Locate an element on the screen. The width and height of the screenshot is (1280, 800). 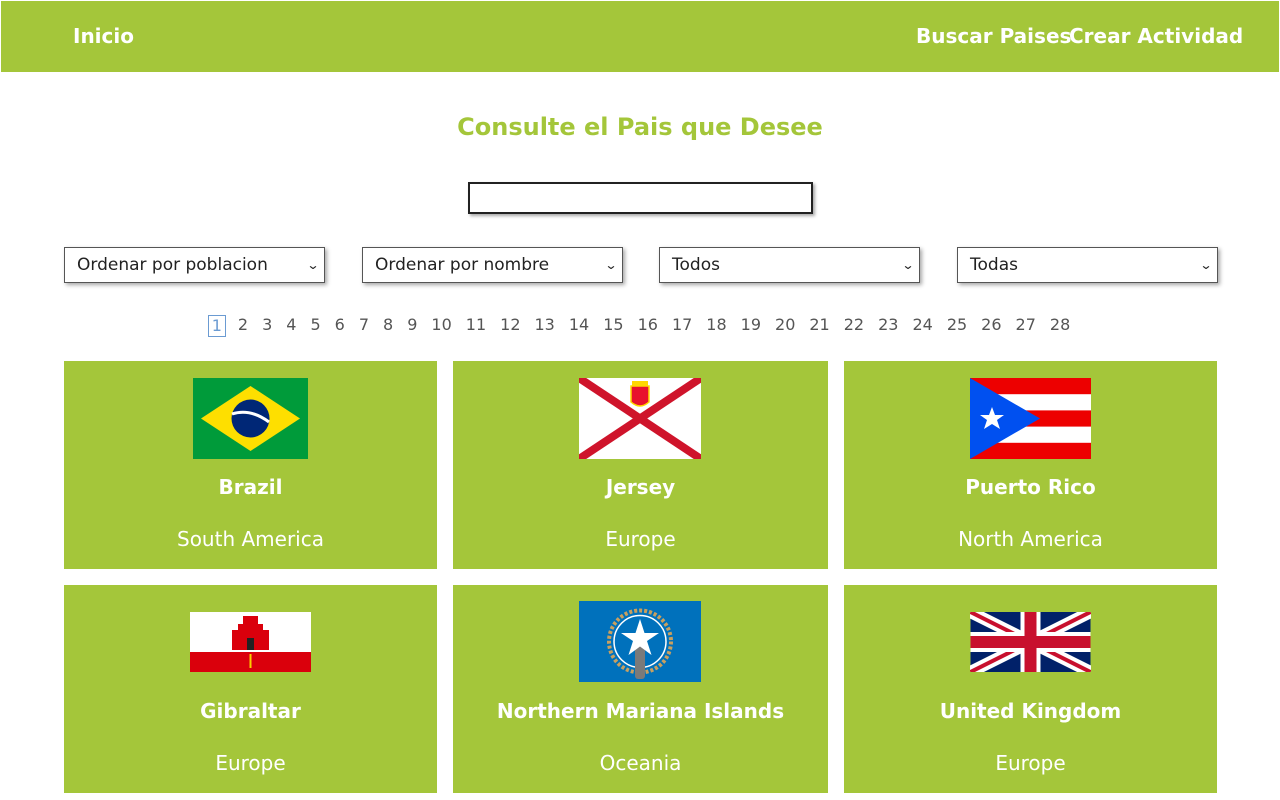
country-card: United Kingdom Europe is located at coordinates (1030, 689).